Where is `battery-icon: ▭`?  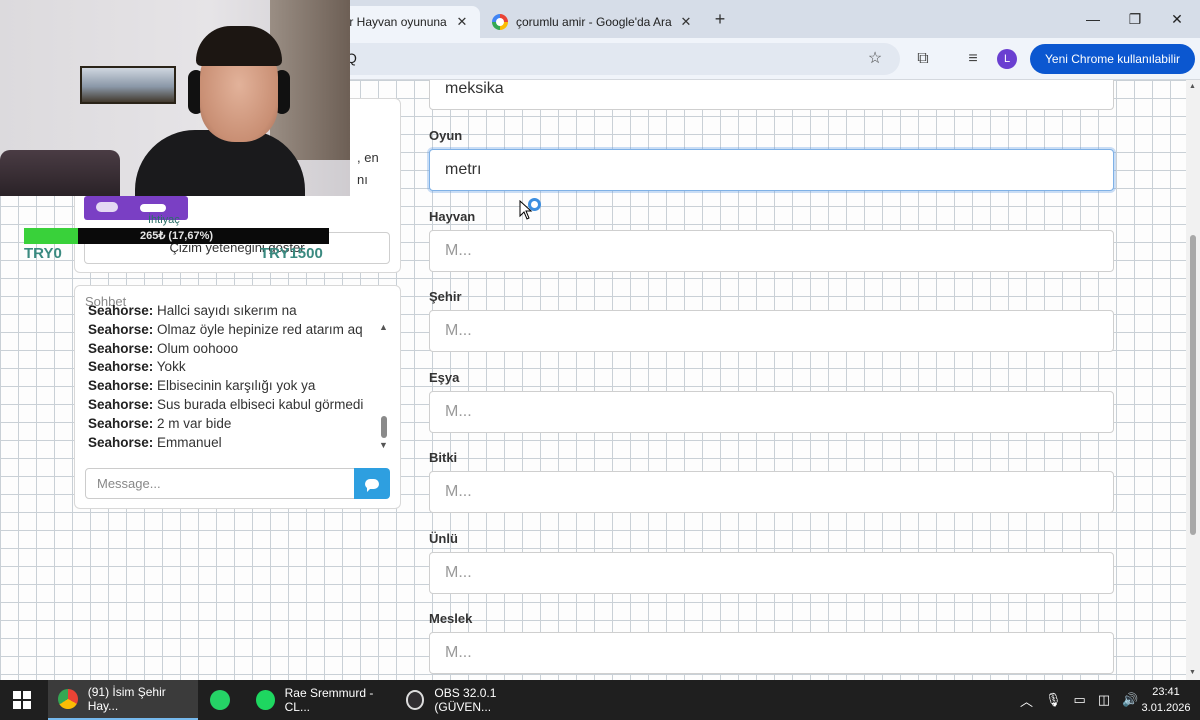
battery-icon: ▭ is located at coordinates (1080, 700).